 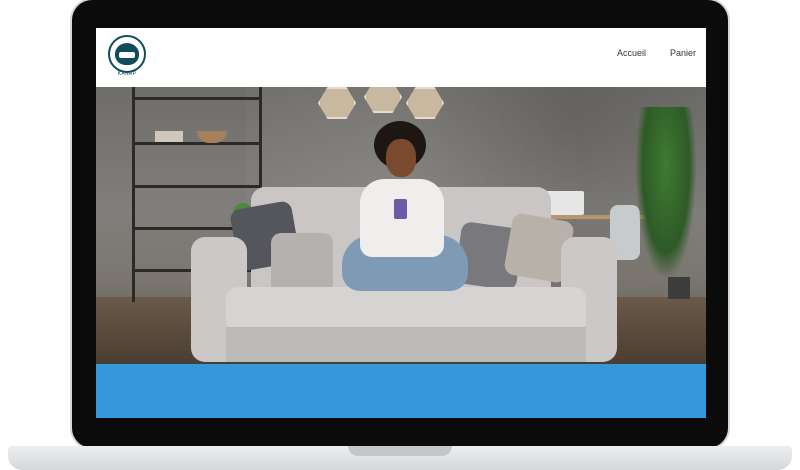 What do you see at coordinates (401, 158) in the screenshot?
I see `person-face` at bounding box center [401, 158].